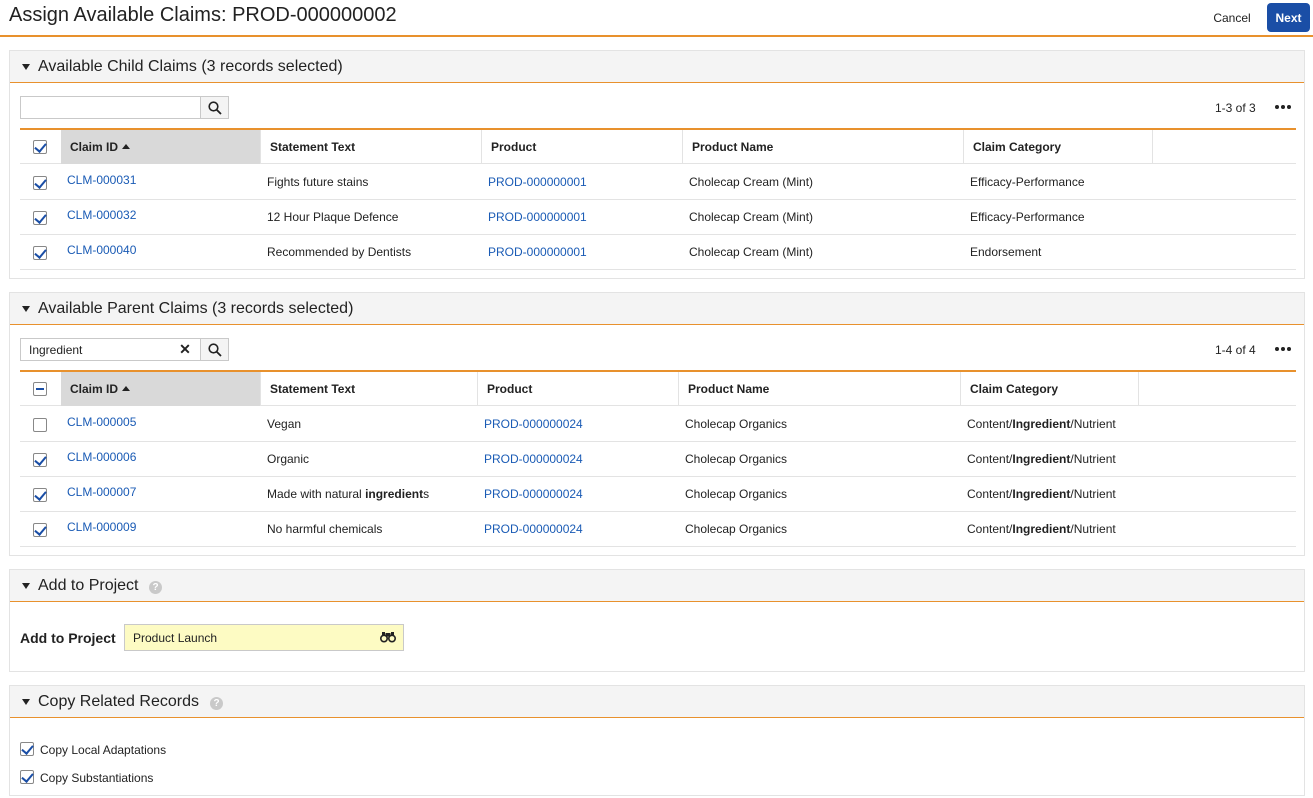  What do you see at coordinates (657, 620) in the screenshot?
I see `add-to-project-panel: Add to Project ? Add to Project` at bounding box center [657, 620].